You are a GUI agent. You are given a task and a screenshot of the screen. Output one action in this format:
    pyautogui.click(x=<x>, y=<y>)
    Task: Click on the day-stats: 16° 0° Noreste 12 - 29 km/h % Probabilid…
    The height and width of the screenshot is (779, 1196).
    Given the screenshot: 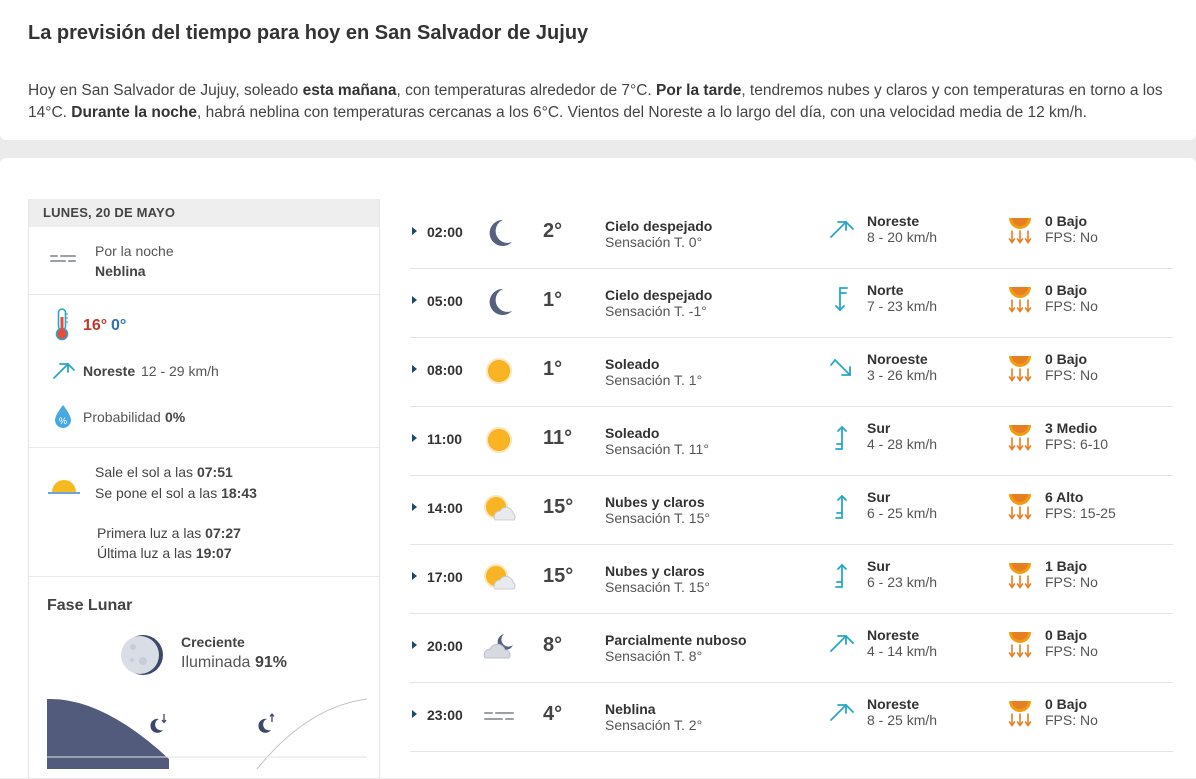 What is the action you would take?
    pyautogui.click(x=204, y=371)
    